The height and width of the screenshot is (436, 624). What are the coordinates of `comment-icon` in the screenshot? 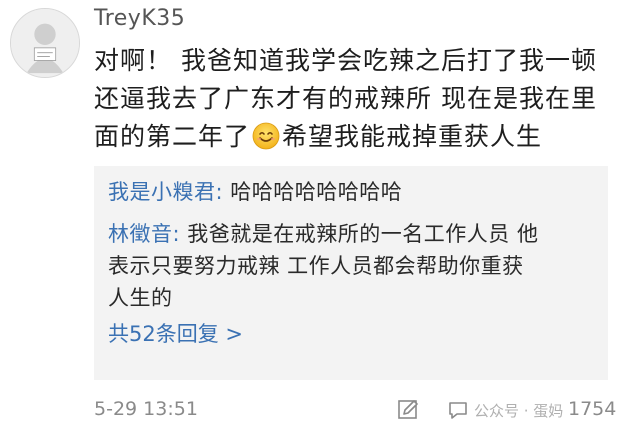 It's located at (458, 410).